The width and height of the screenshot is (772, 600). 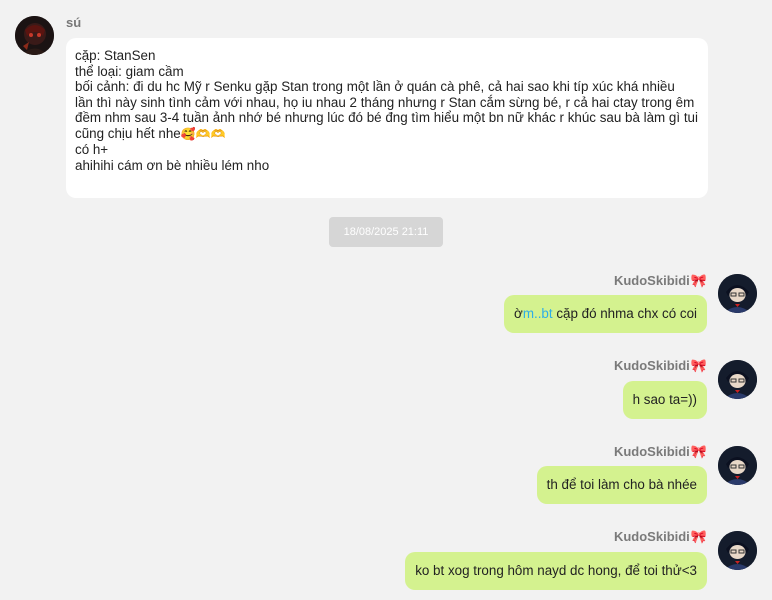 What do you see at coordinates (128, 133) in the screenshot?
I see `message-text: cũng chịu hết nhe` at bounding box center [128, 133].